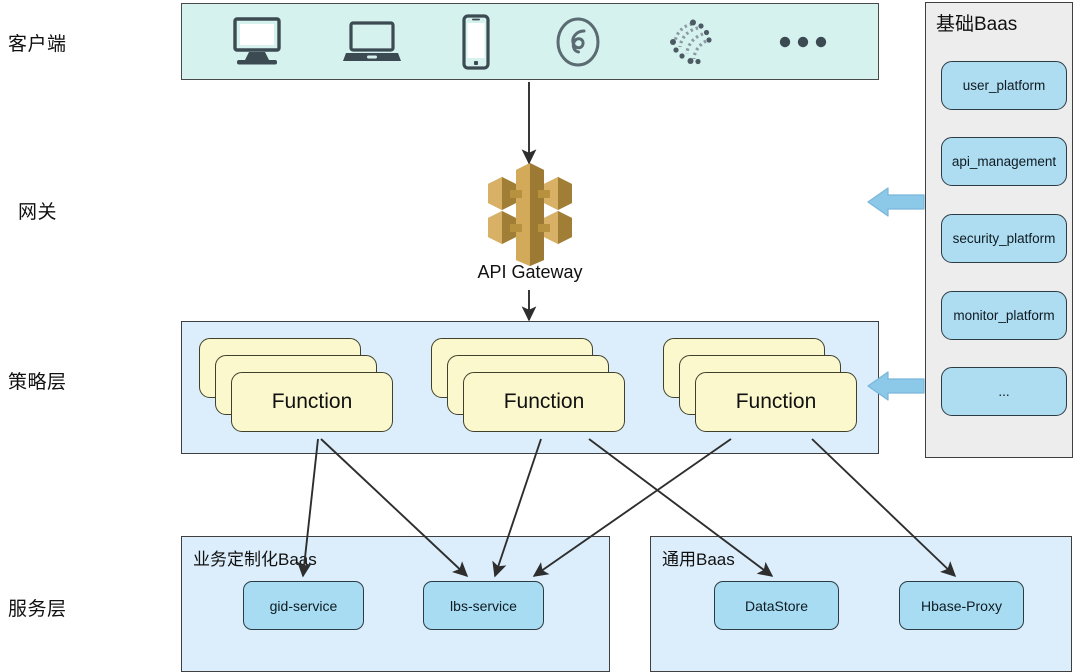 The image size is (1080, 672). I want to click on smartphone-icon, so click(476, 41).